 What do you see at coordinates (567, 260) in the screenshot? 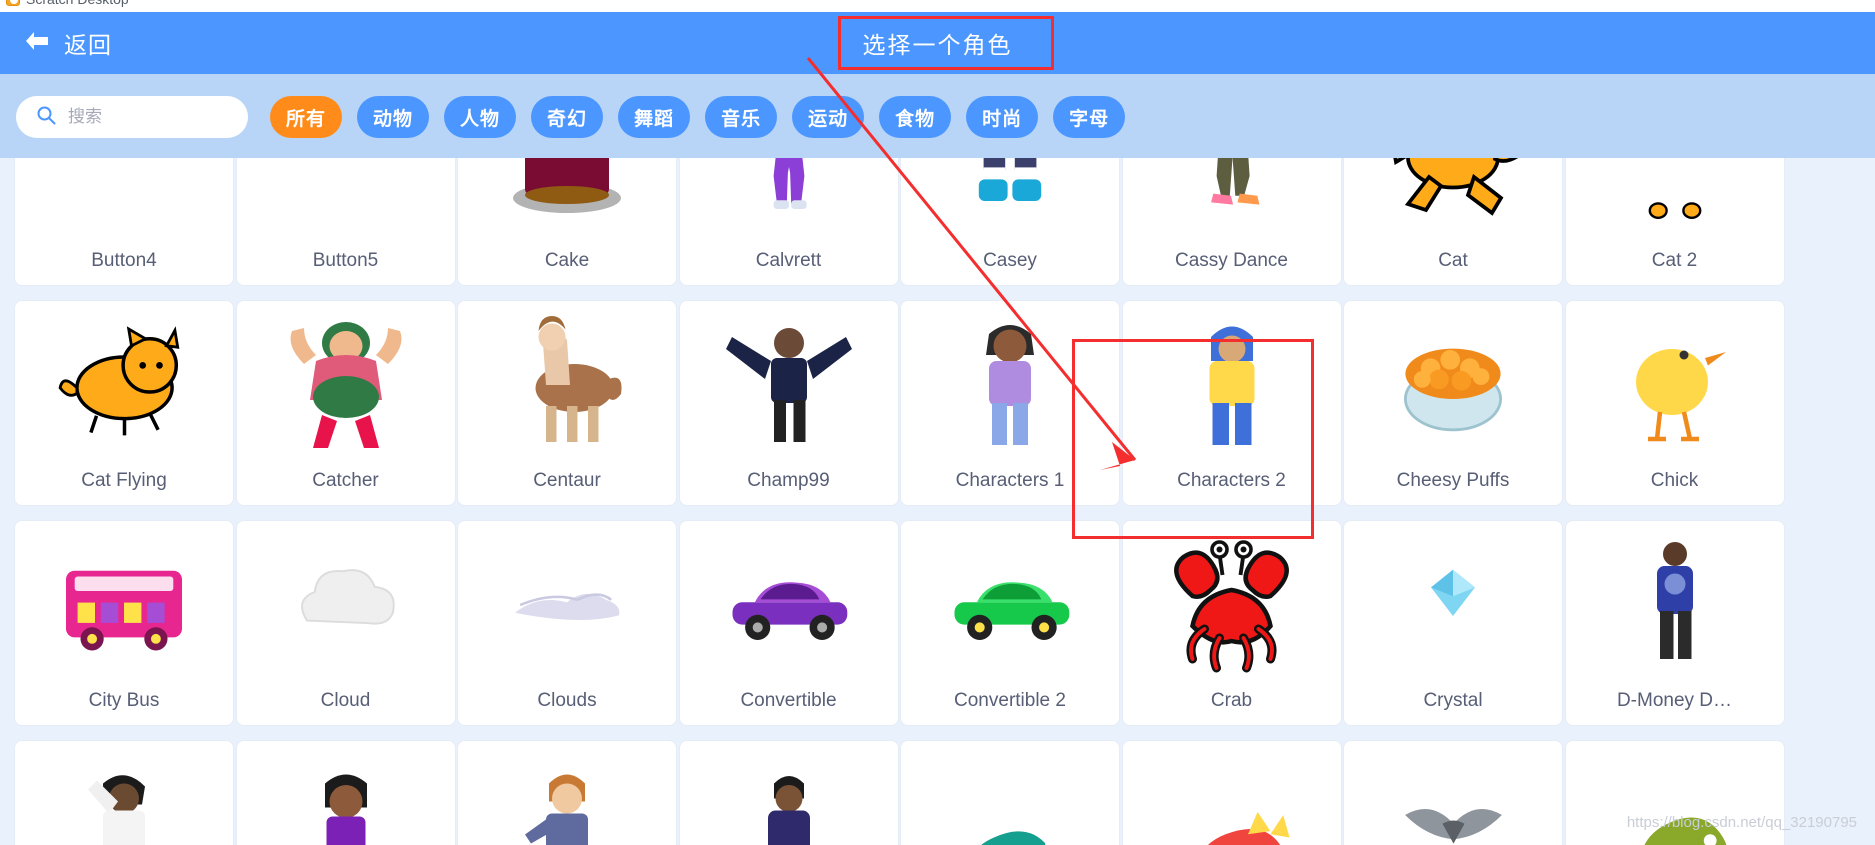
I see `sprite-card-label: Cake` at bounding box center [567, 260].